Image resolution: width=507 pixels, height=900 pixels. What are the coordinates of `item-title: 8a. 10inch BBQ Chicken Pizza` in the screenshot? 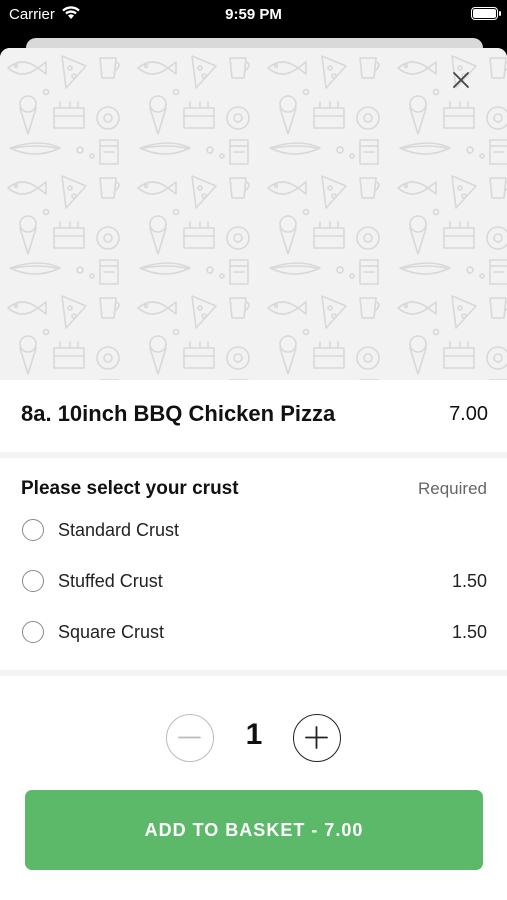 It's located at (178, 413).